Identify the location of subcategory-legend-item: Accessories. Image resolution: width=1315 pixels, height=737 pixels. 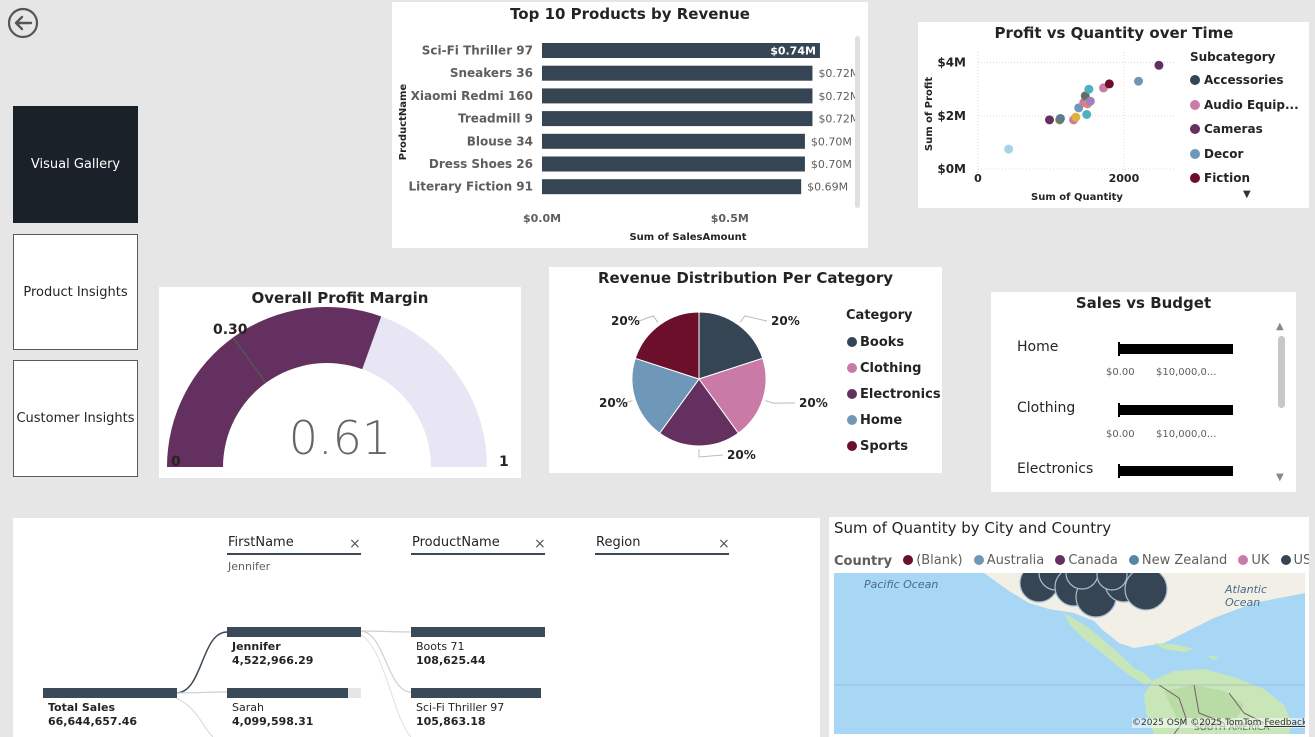
(1244, 80).